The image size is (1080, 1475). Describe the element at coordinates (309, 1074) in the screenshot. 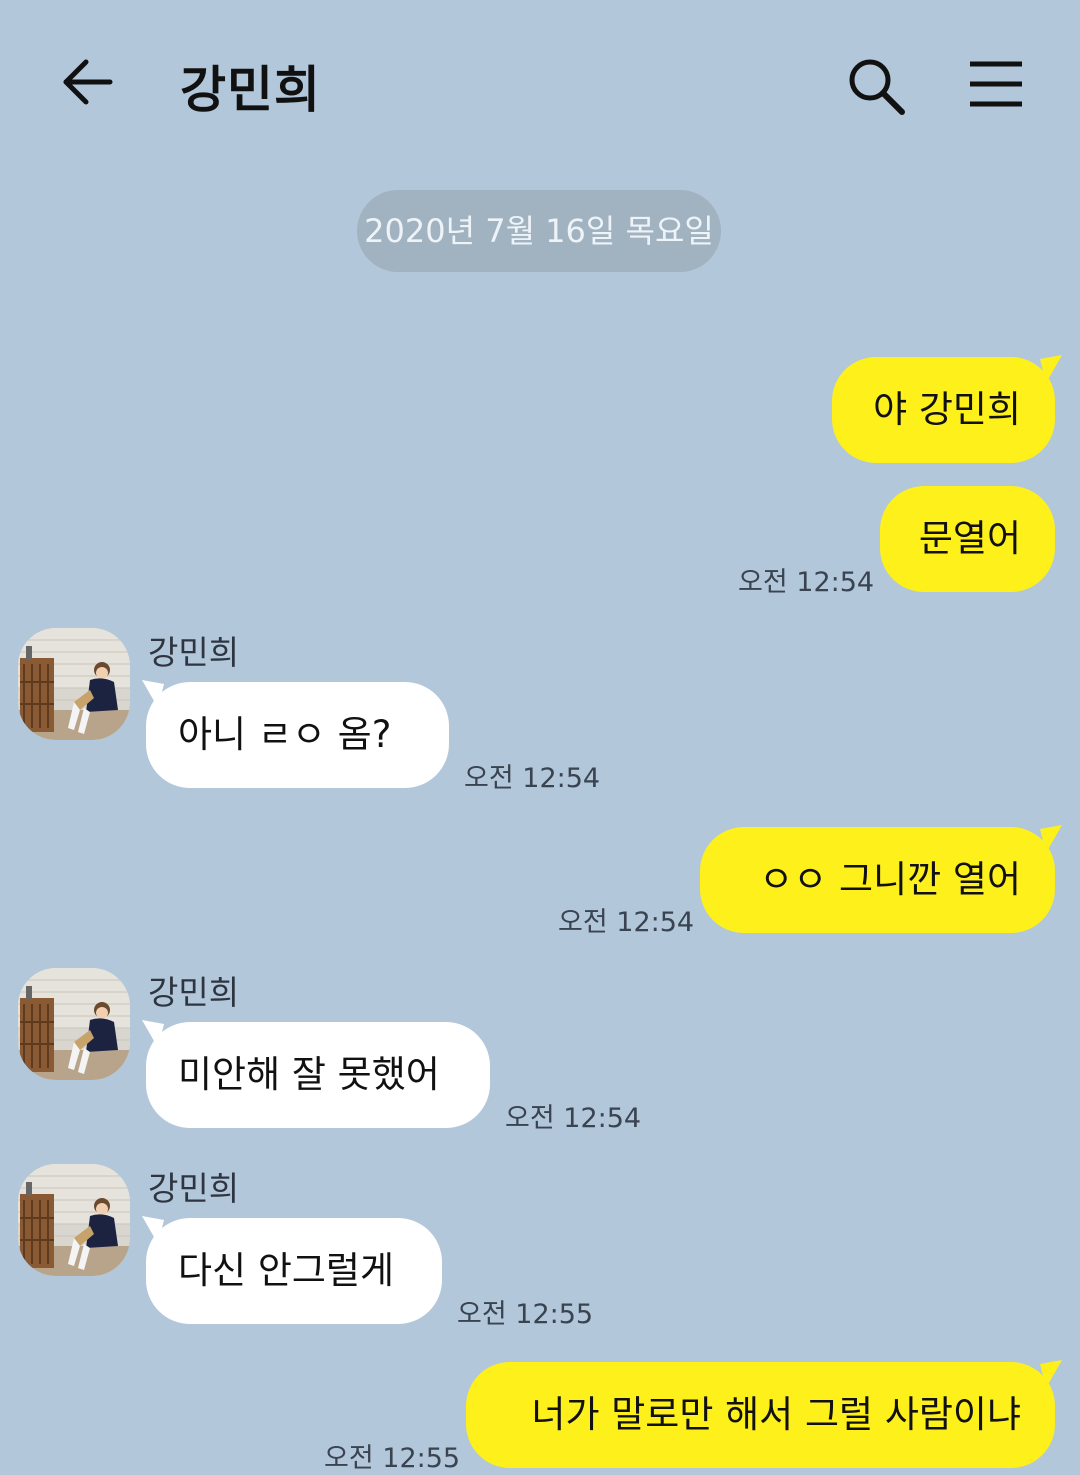

I see `message-text: 미안해 잘 못했어` at that location.